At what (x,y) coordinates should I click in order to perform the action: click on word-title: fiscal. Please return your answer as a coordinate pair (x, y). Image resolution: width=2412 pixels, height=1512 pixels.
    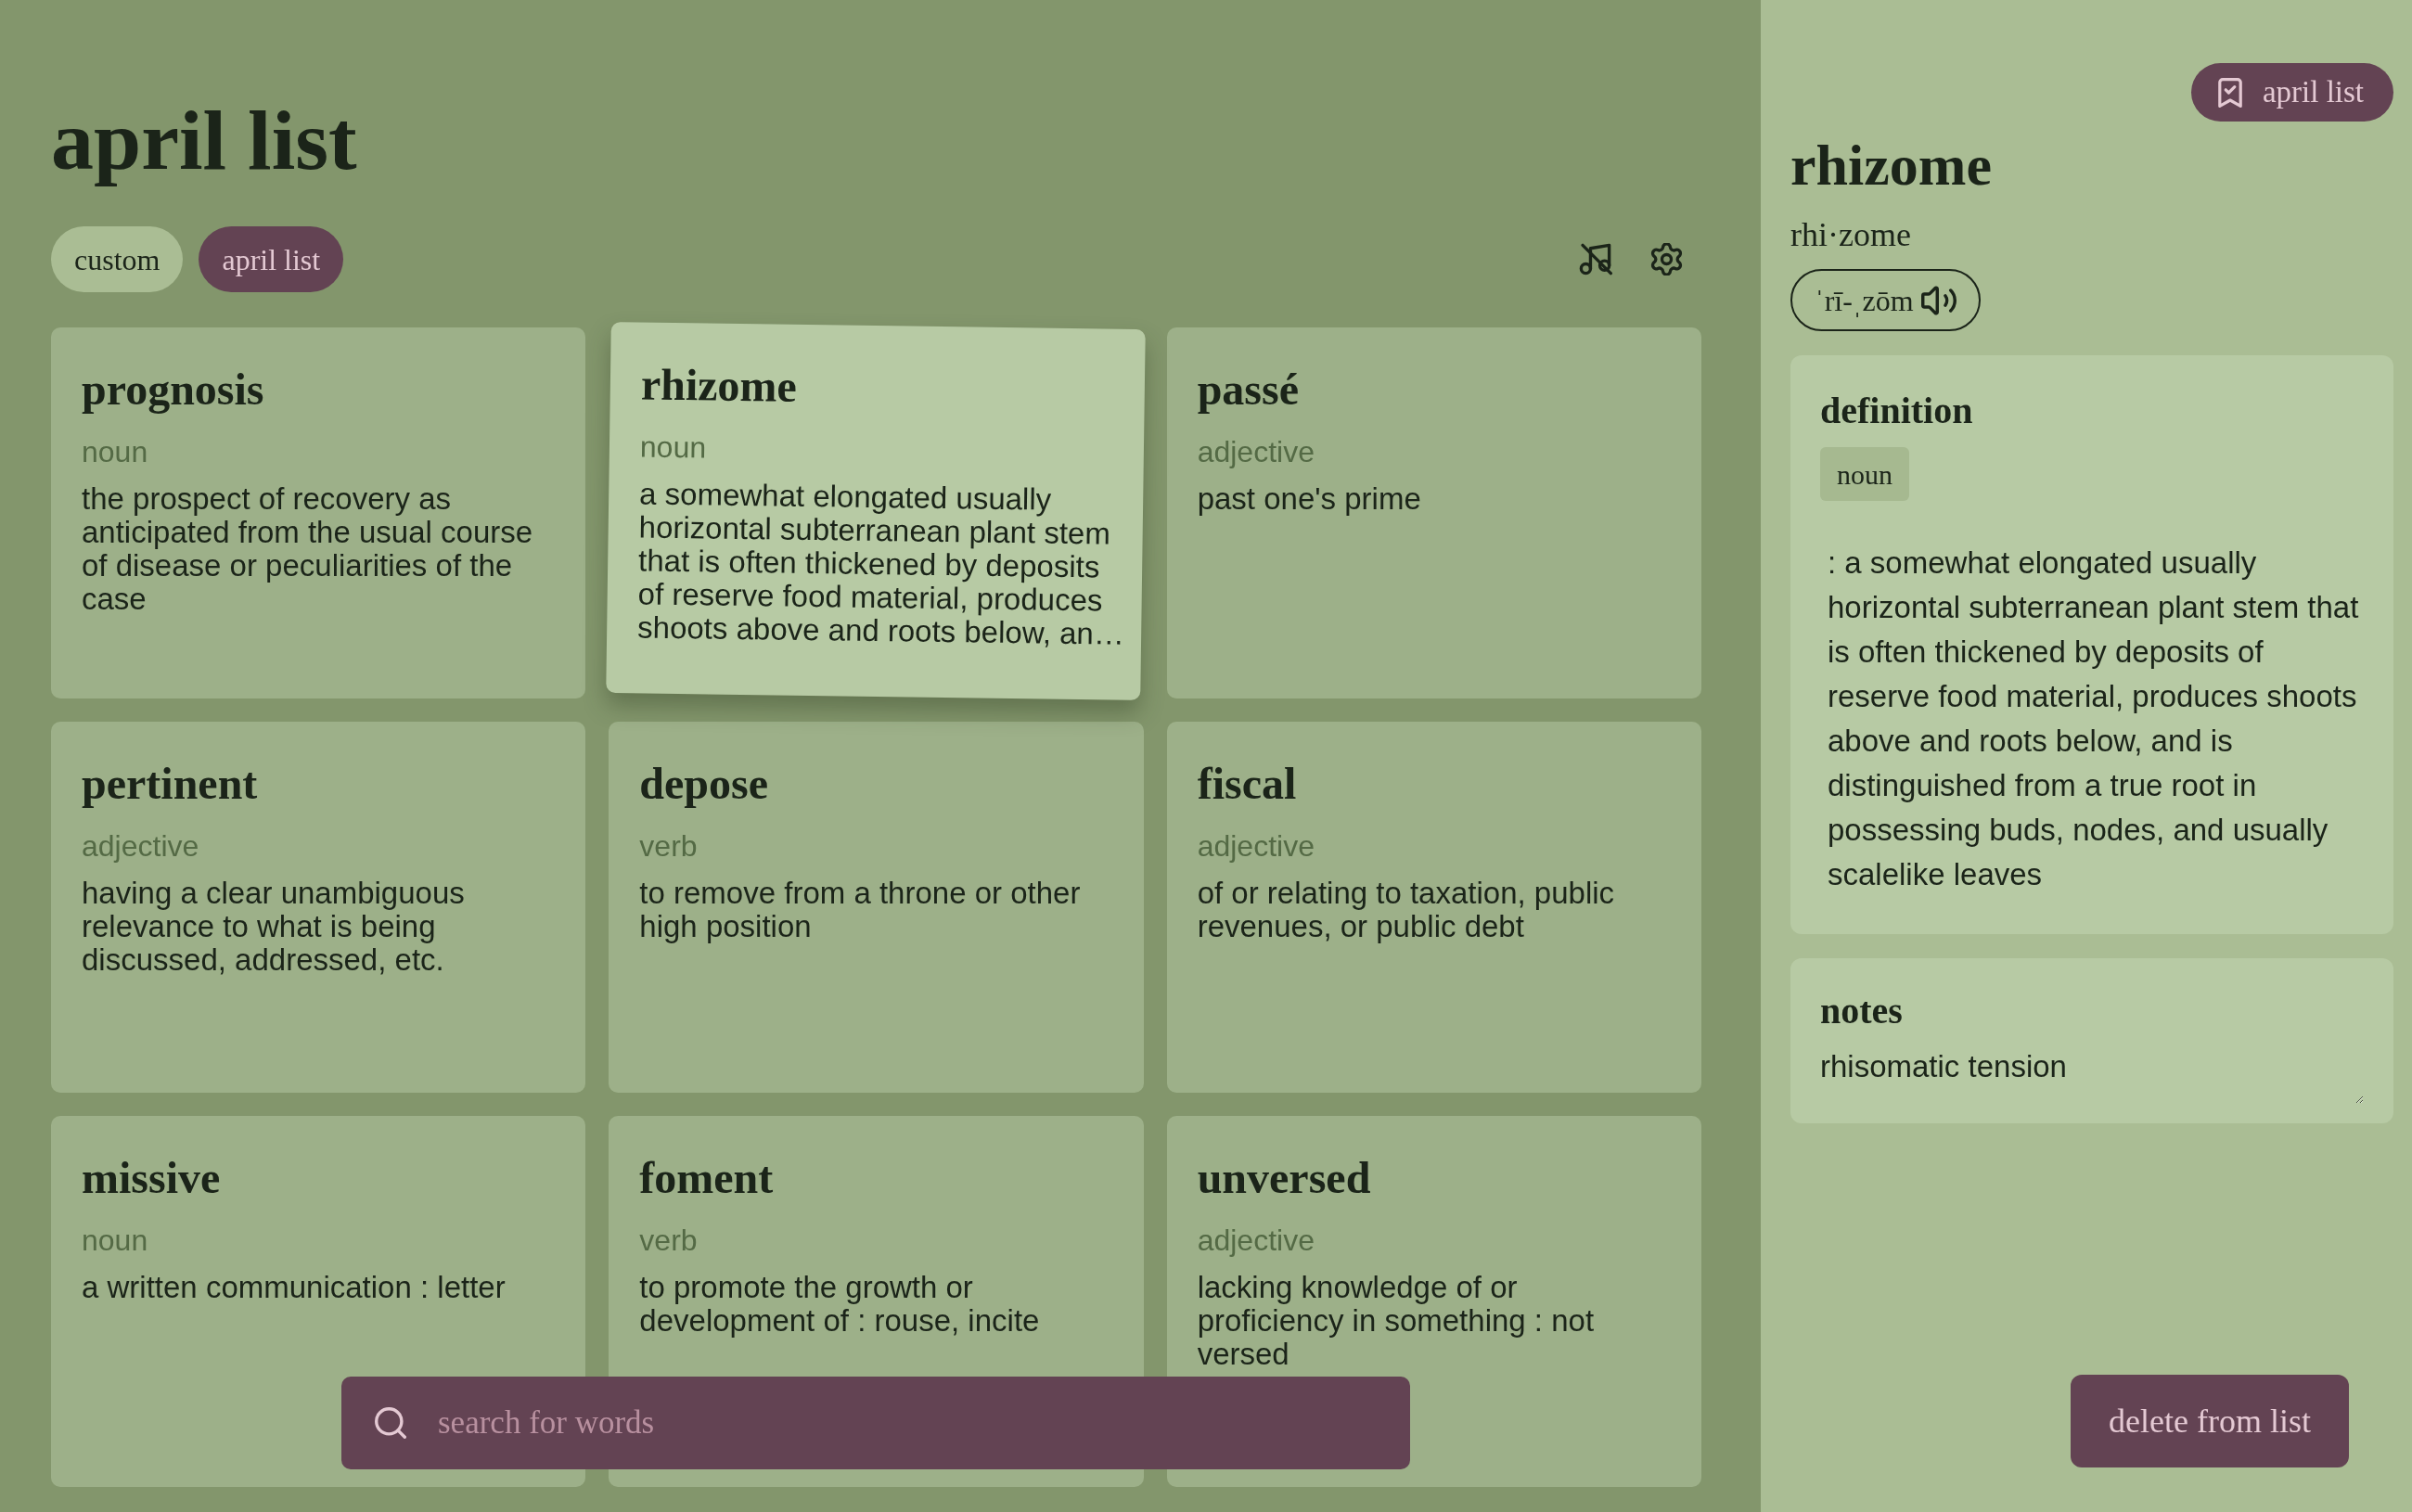
    Looking at the image, I should click on (1247, 784).